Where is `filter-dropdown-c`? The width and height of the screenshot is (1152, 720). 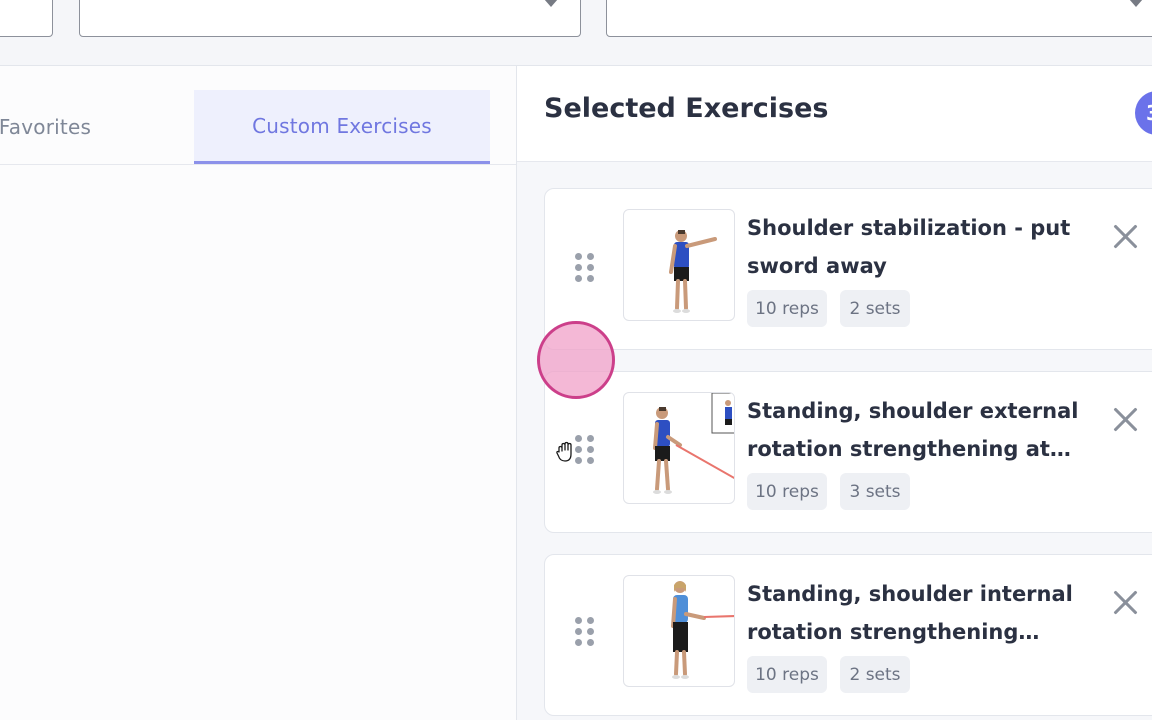
filter-dropdown-c is located at coordinates (879, 18).